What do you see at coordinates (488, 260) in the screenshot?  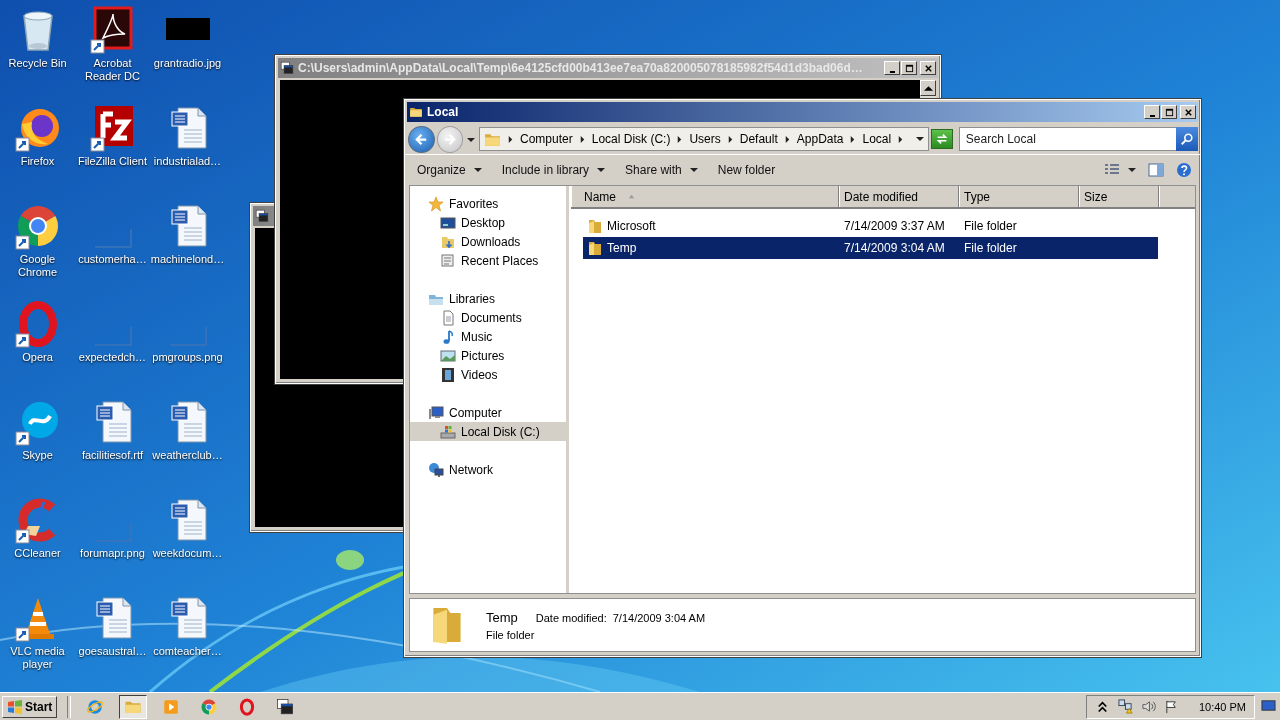 I see `nav-item: Recent Places` at bounding box center [488, 260].